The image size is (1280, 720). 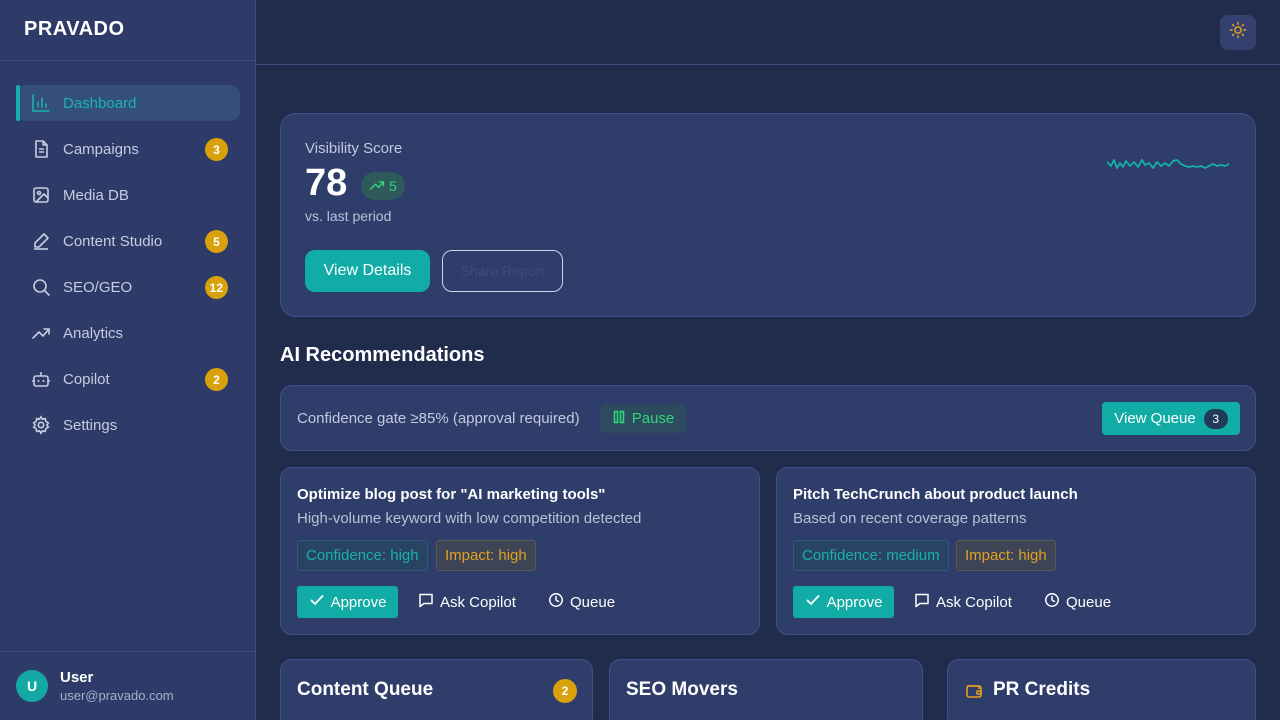 I want to click on user-email: user@pravado.com, so click(x=117, y=695).